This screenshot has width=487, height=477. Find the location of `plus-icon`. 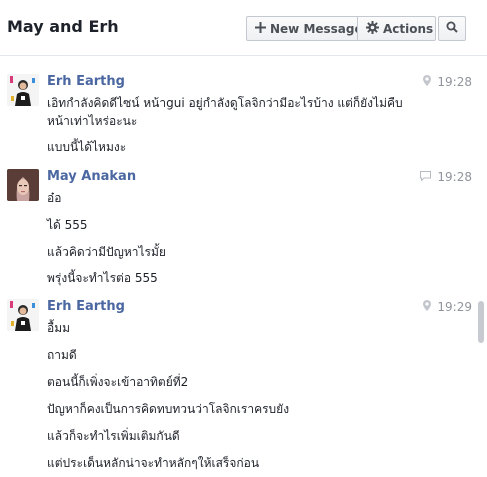

plus-icon is located at coordinates (260, 28).